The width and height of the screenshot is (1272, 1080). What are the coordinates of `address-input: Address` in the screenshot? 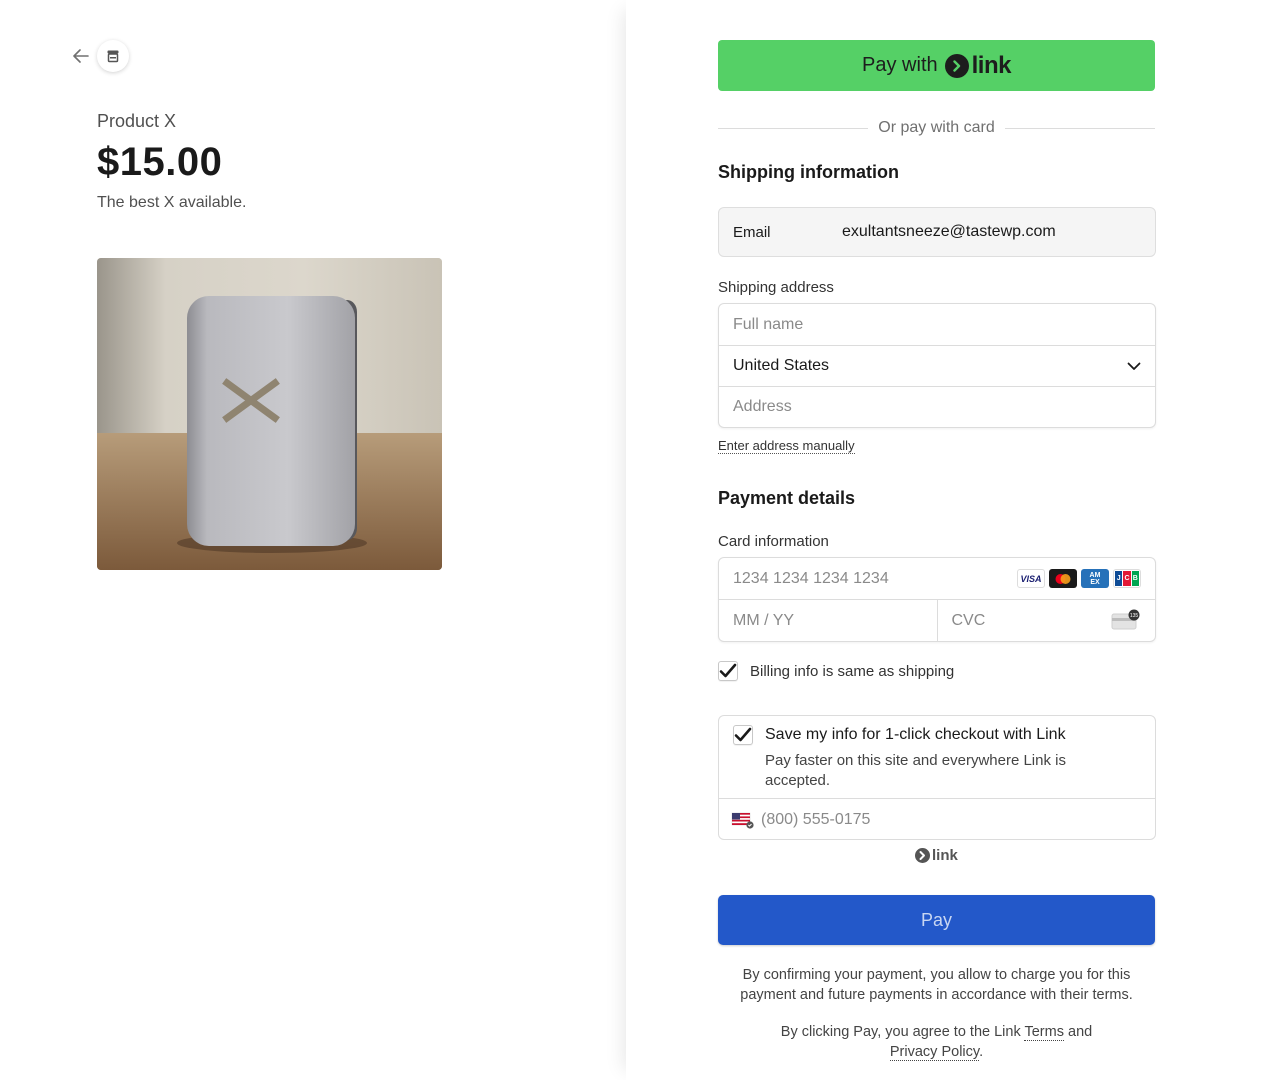 It's located at (937, 406).